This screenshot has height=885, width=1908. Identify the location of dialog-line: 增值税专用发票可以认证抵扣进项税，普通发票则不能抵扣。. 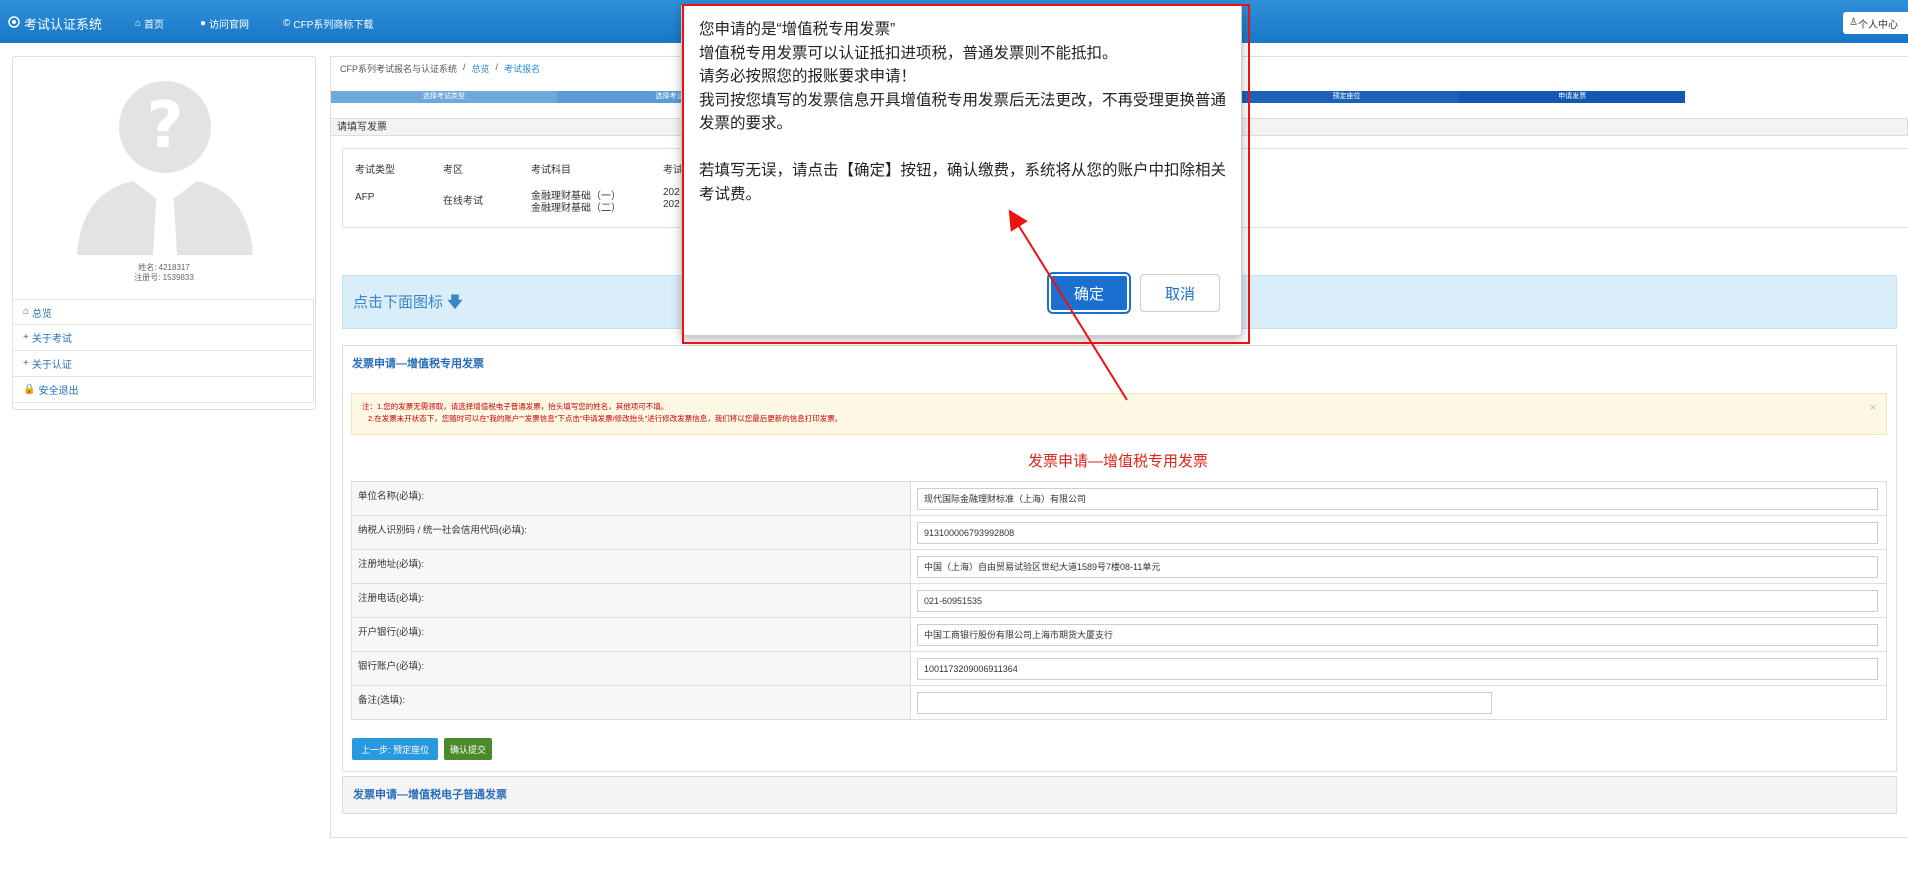
(908, 53).